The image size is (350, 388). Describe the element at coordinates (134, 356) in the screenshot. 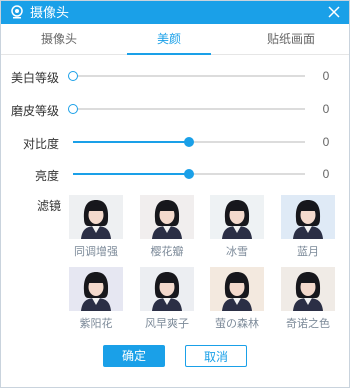

I see `confirm-button: 确定` at that location.